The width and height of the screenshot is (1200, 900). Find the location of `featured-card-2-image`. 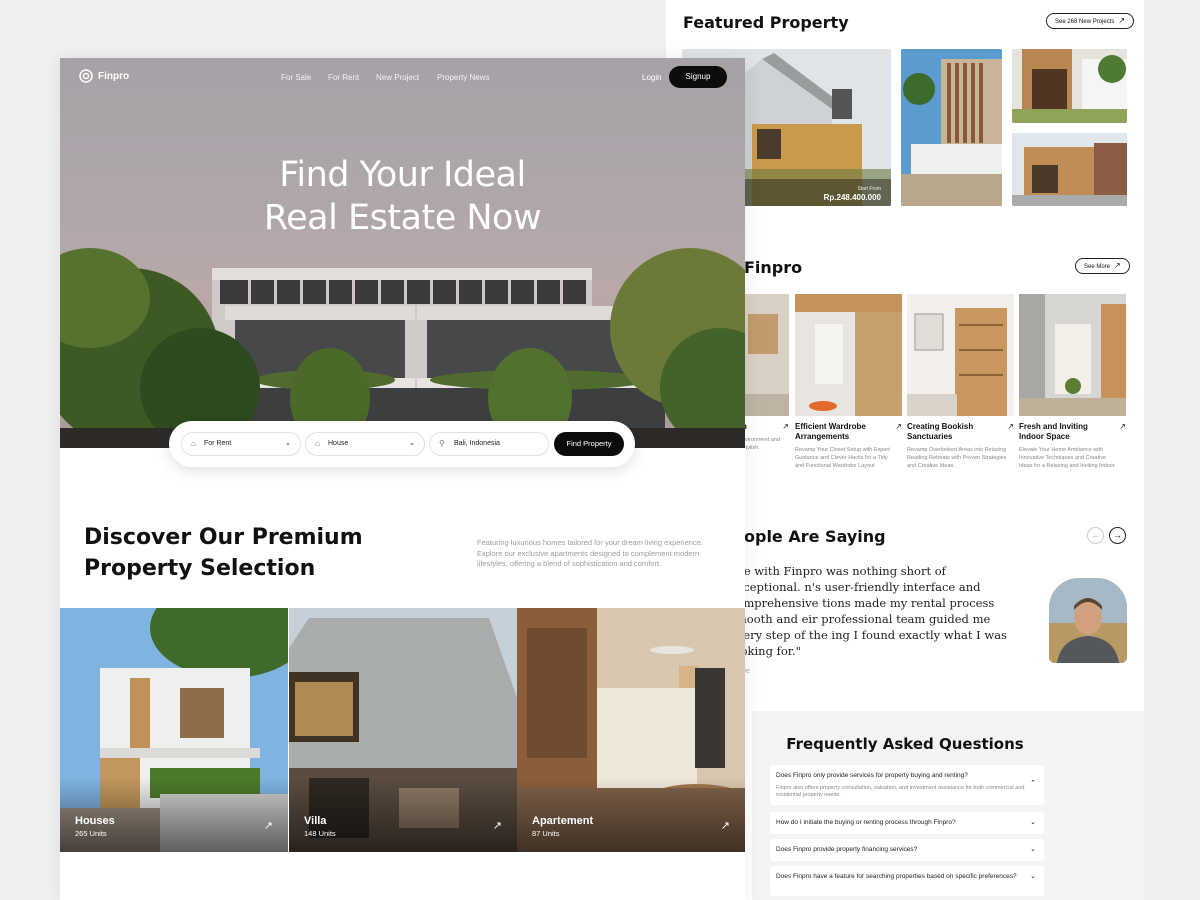

featured-card-2-image is located at coordinates (951, 127).